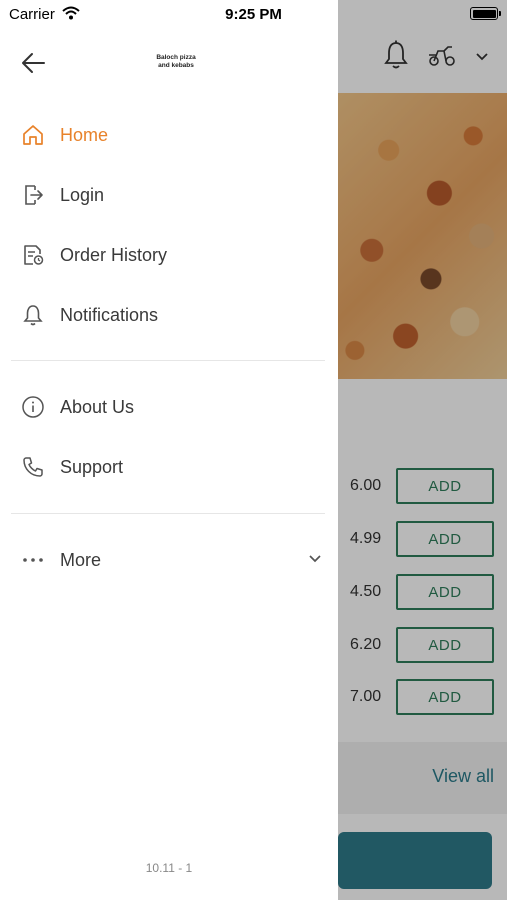 This screenshot has width=507, height=900. I want to click on status-time: 9:25 PM, so click(253, 14).